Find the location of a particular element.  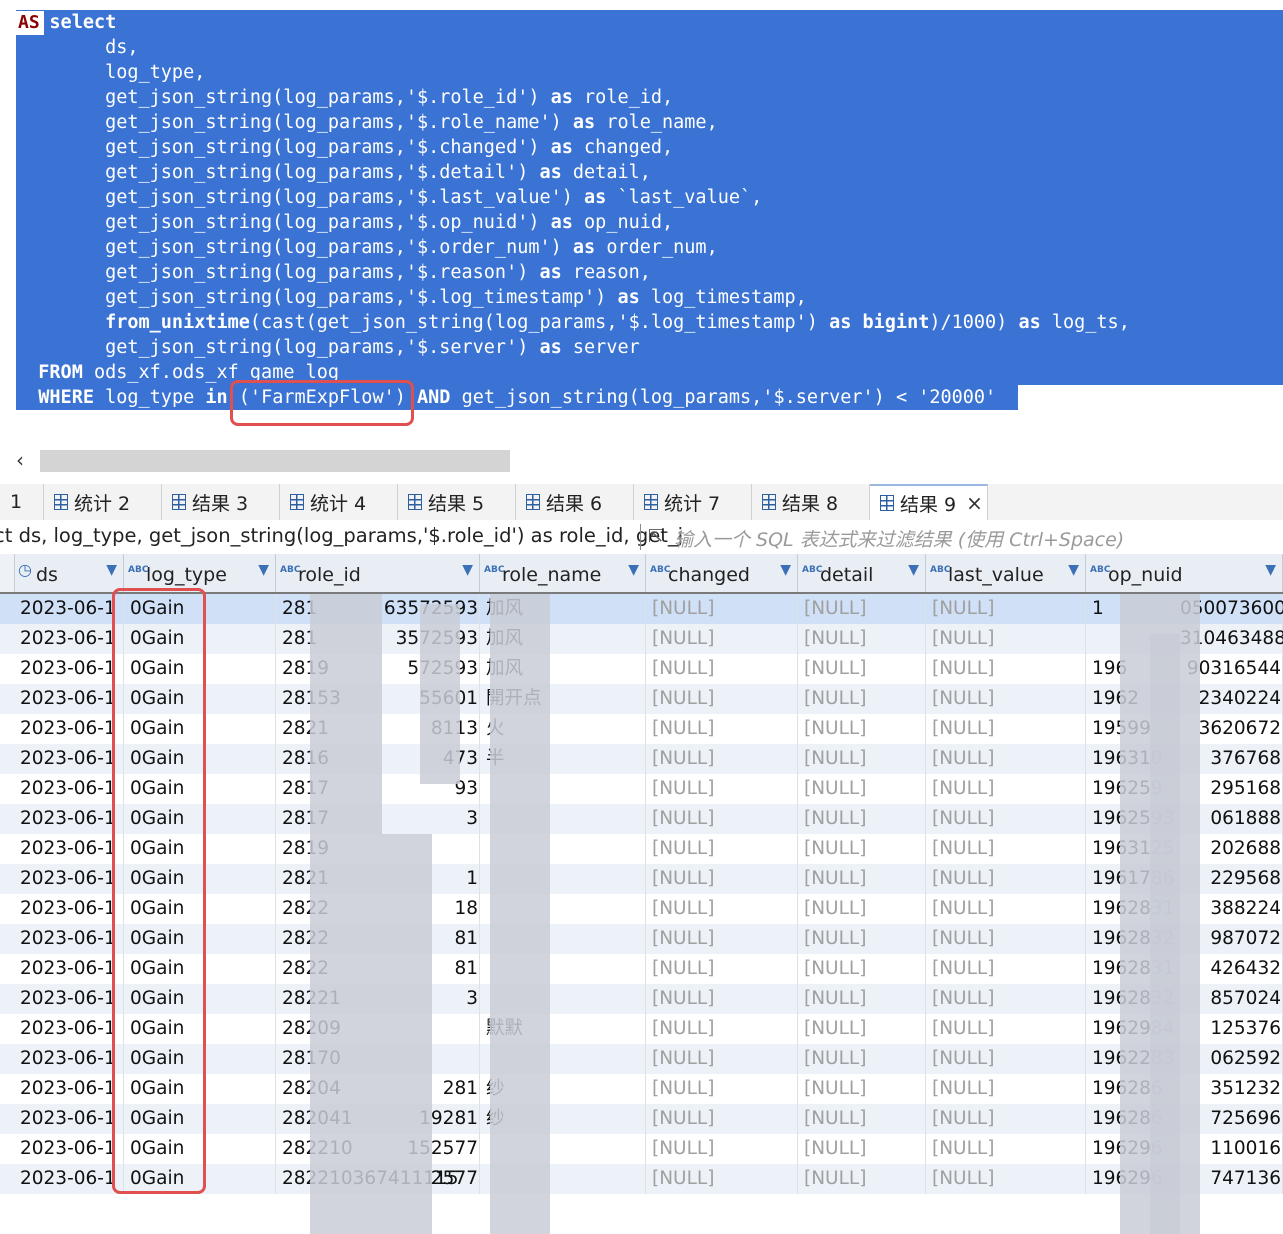

tab-8: 结果 8 is located at coordinates (811, 502).